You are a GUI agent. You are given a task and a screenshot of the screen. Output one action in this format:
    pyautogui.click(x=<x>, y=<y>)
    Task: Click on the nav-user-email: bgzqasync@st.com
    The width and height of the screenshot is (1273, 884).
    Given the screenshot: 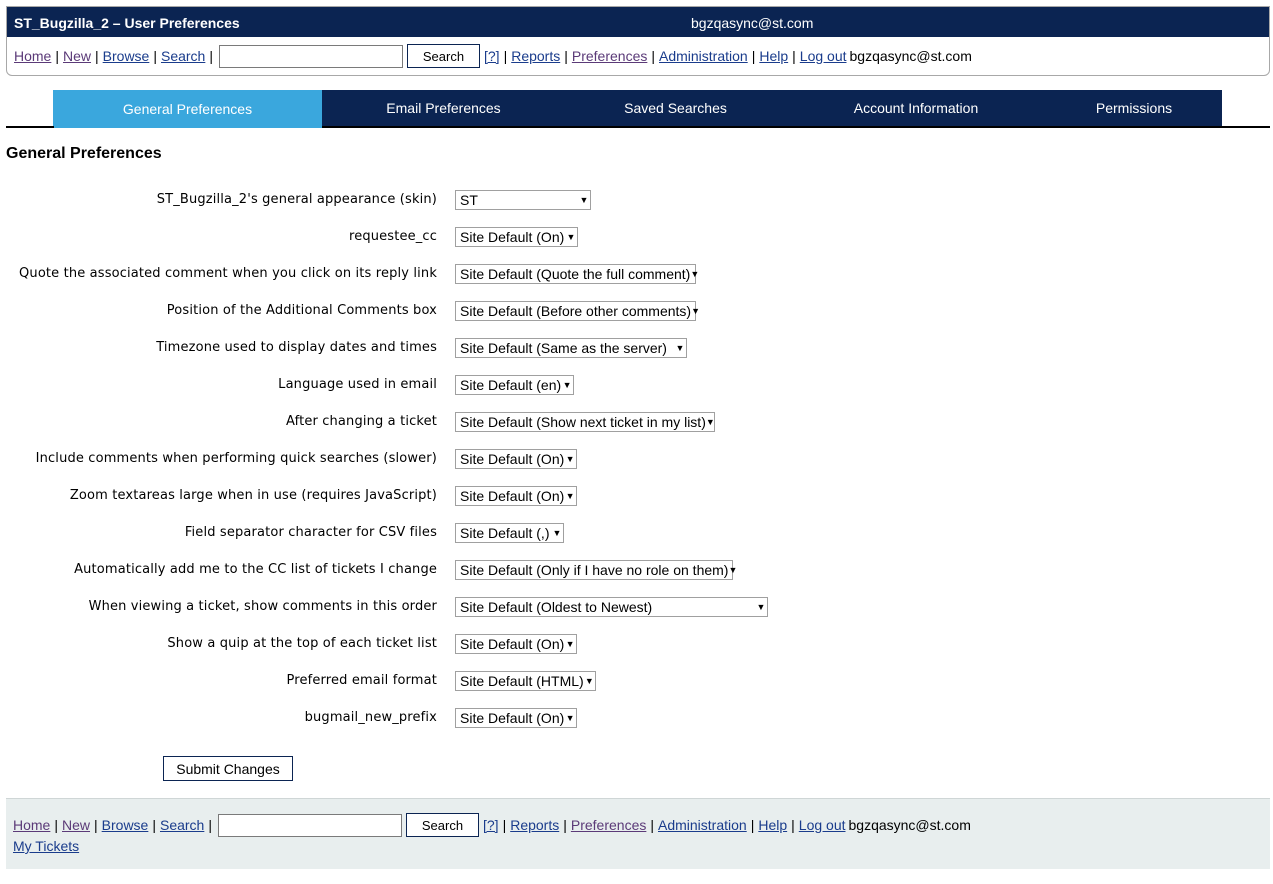 What is the action you would take?
    pyautogui.click(x=910, y=56)
    